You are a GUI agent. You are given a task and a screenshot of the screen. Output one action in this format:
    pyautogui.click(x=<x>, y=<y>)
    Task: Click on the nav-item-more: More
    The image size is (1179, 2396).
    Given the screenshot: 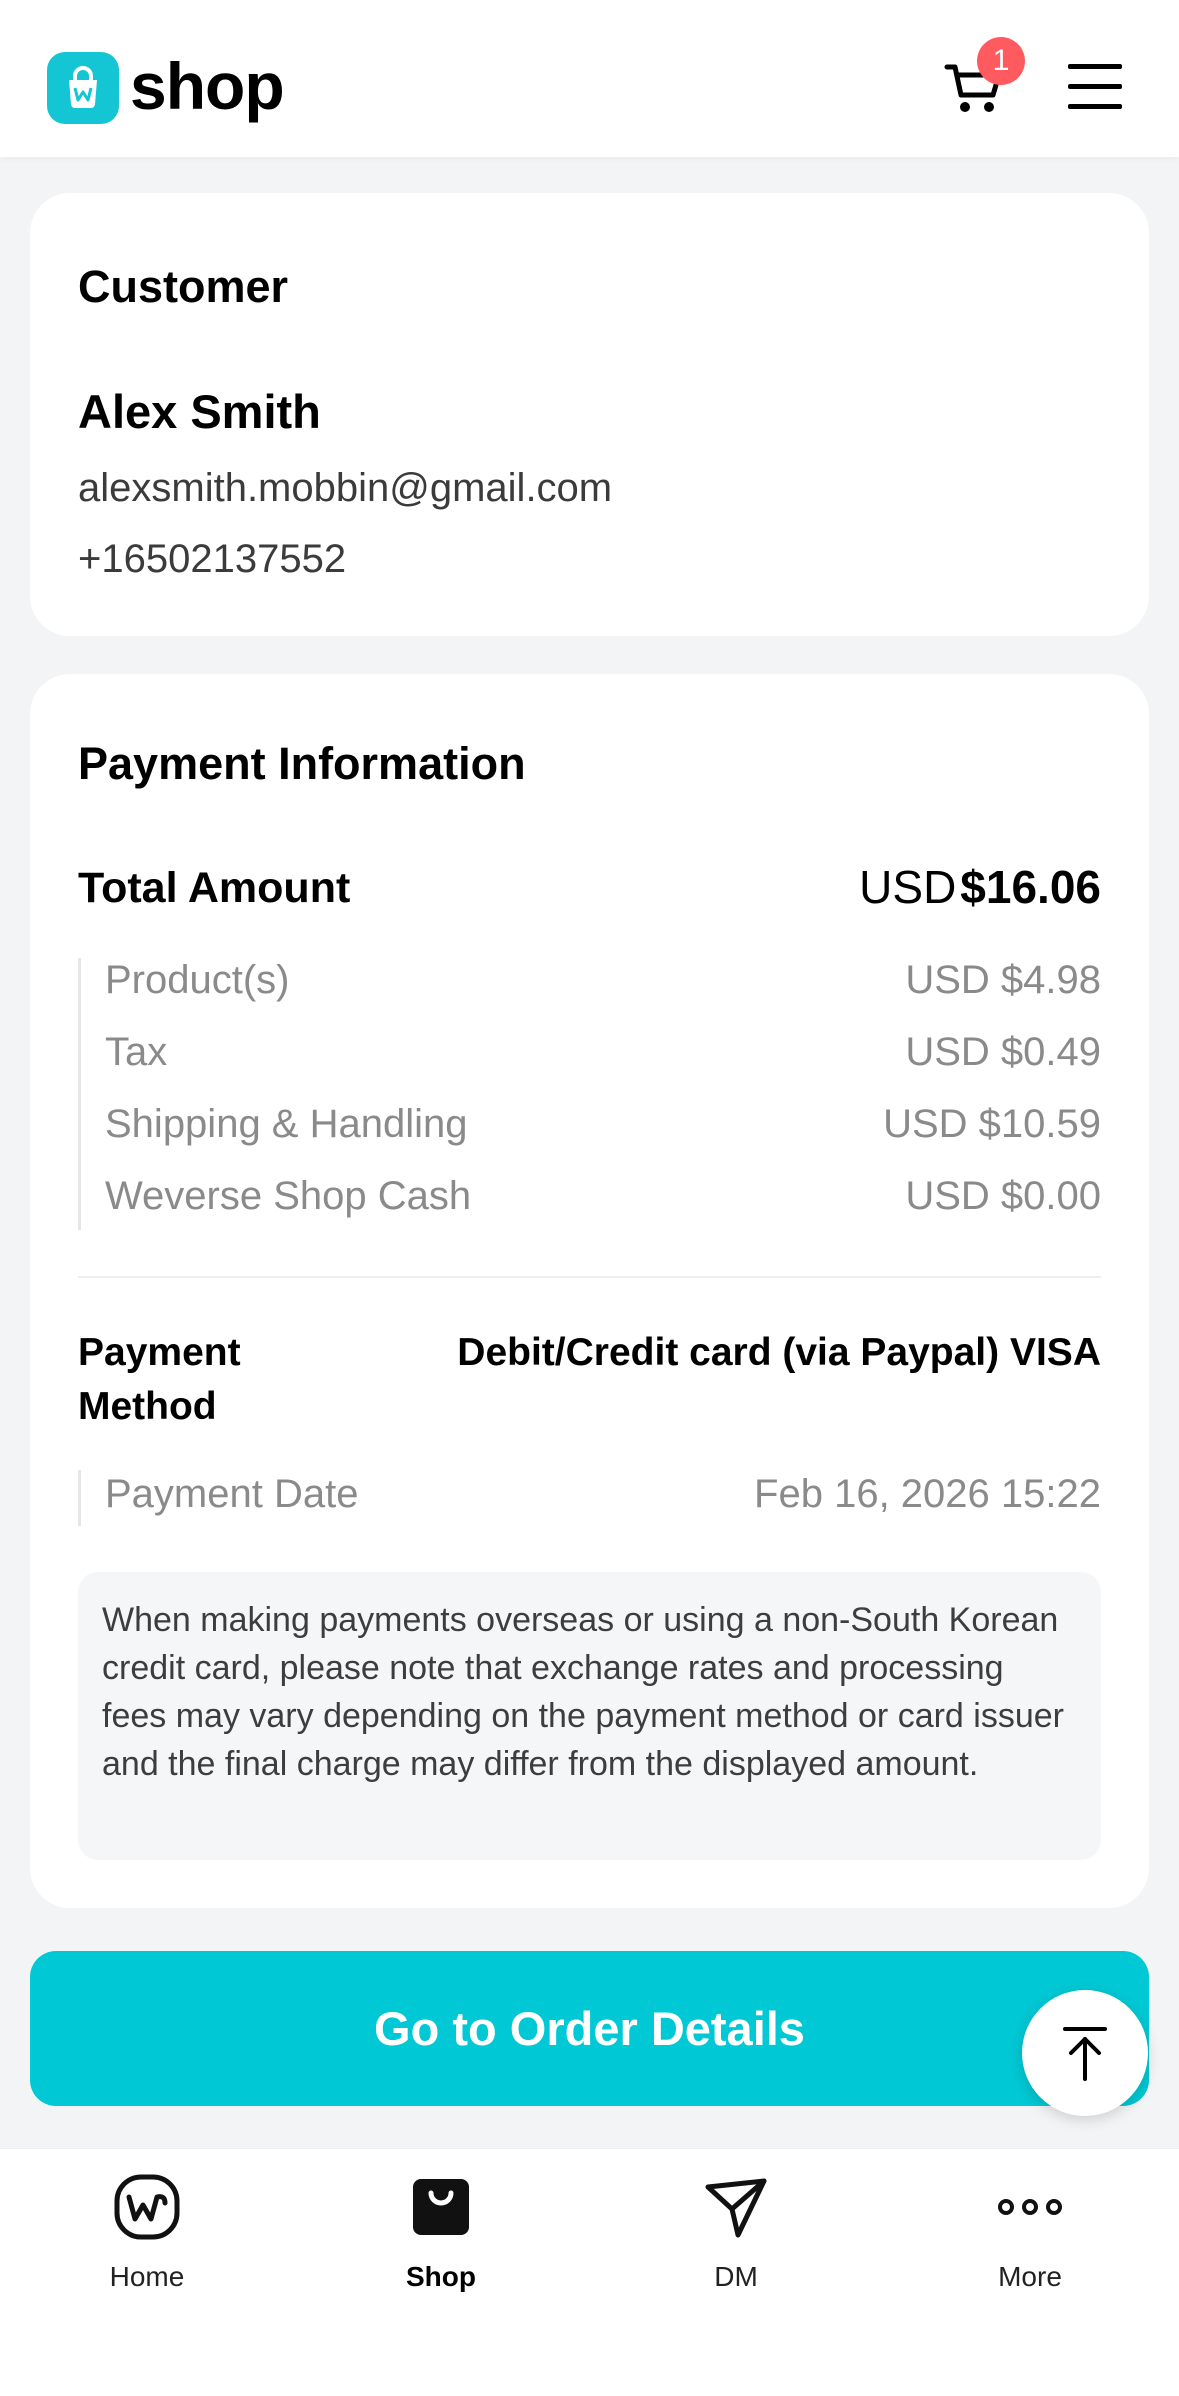 What is the action you would take?
    pyautogui.click(x=1030, y=2248)
    